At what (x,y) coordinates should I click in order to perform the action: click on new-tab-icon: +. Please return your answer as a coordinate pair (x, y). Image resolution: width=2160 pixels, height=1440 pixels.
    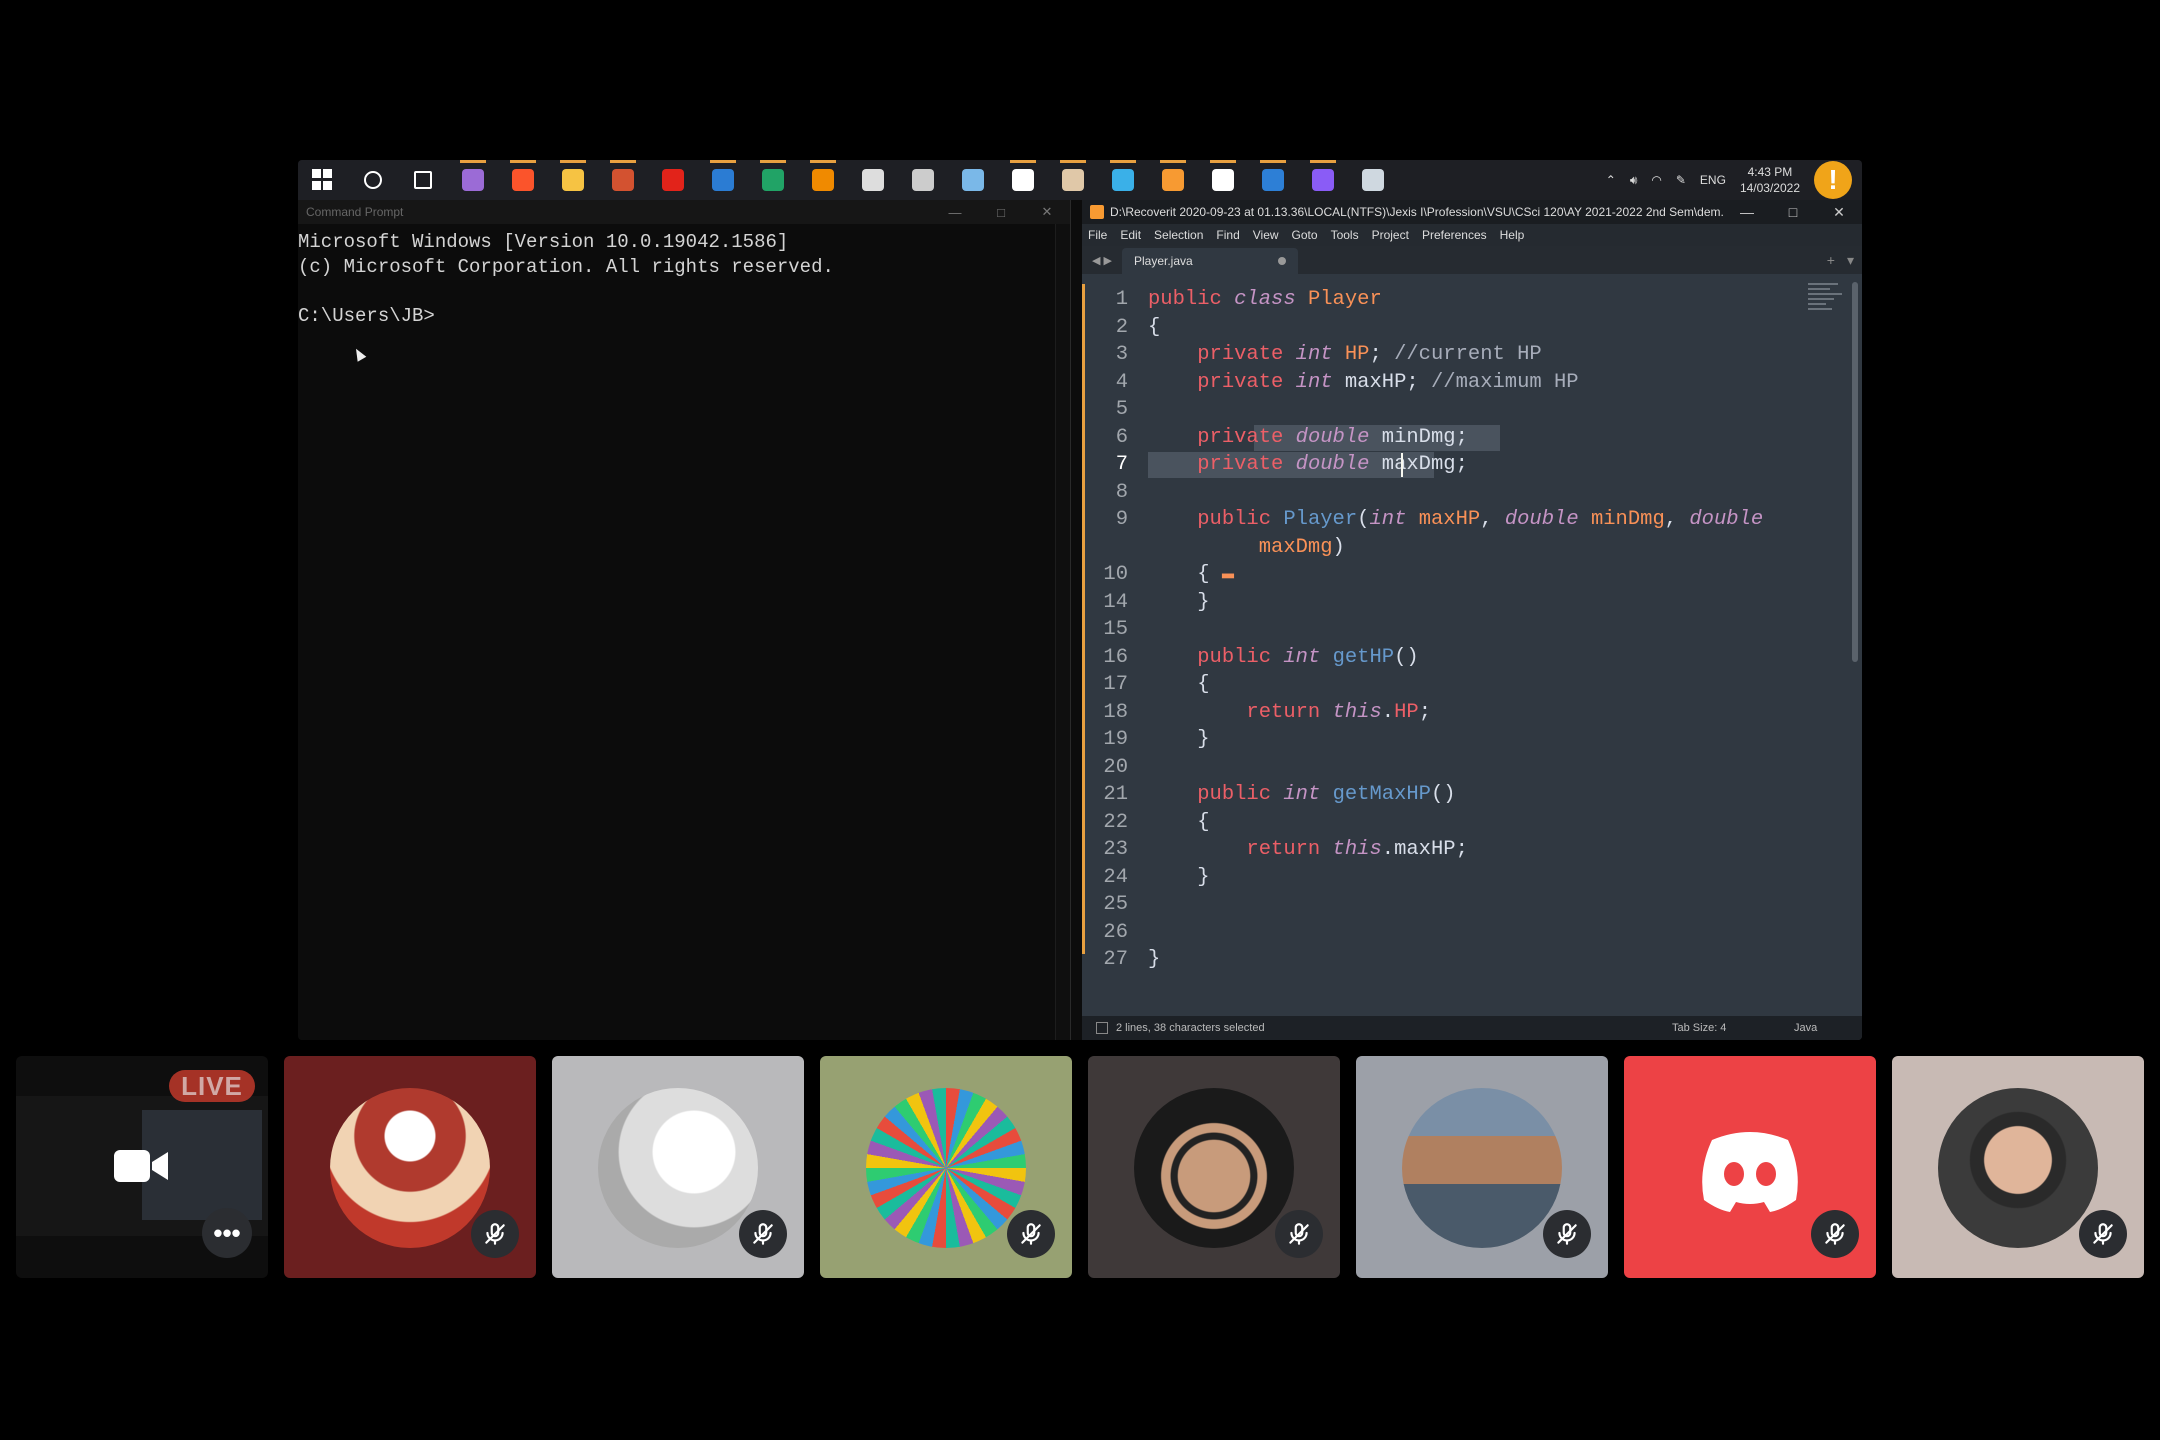
    Looking at the image, I should click on (1831, 260).